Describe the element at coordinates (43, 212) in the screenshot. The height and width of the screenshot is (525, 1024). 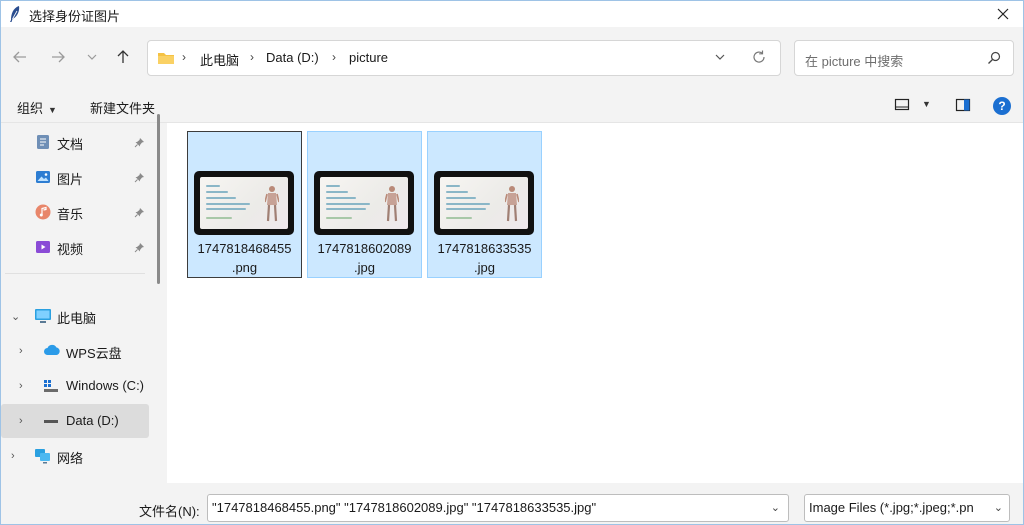
I see `music-icon` at that location.